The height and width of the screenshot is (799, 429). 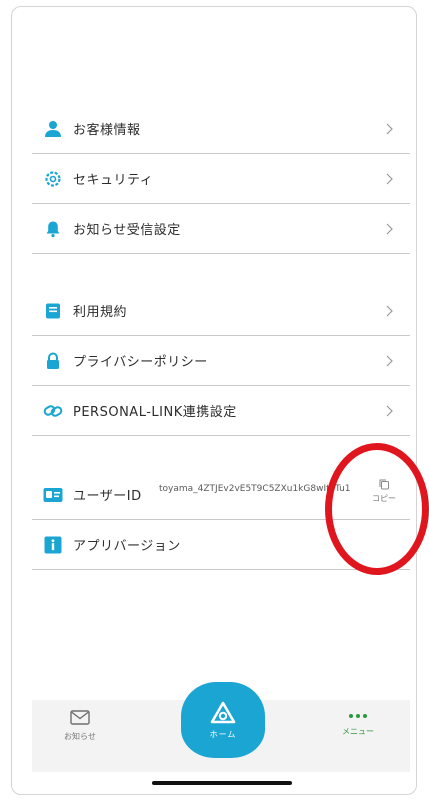 What do you see at coordinates (223, 712) in the screenshot?
I see `home-logo-icon` at bounding box center [223, 712].